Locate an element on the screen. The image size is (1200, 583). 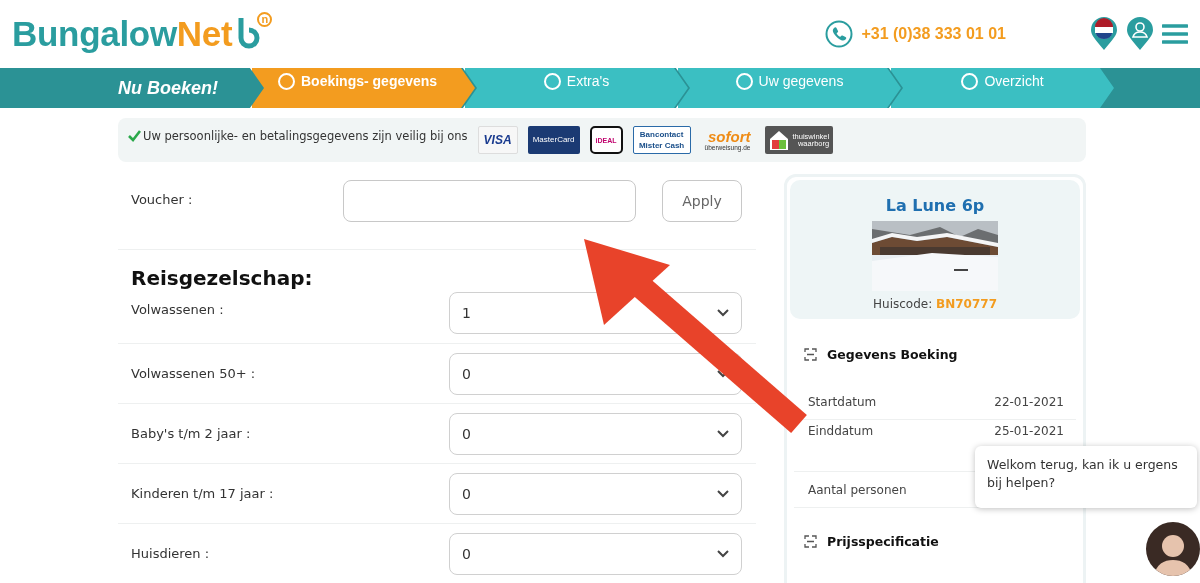
detail-label: Startdatum is located at coordinates (842, 401).